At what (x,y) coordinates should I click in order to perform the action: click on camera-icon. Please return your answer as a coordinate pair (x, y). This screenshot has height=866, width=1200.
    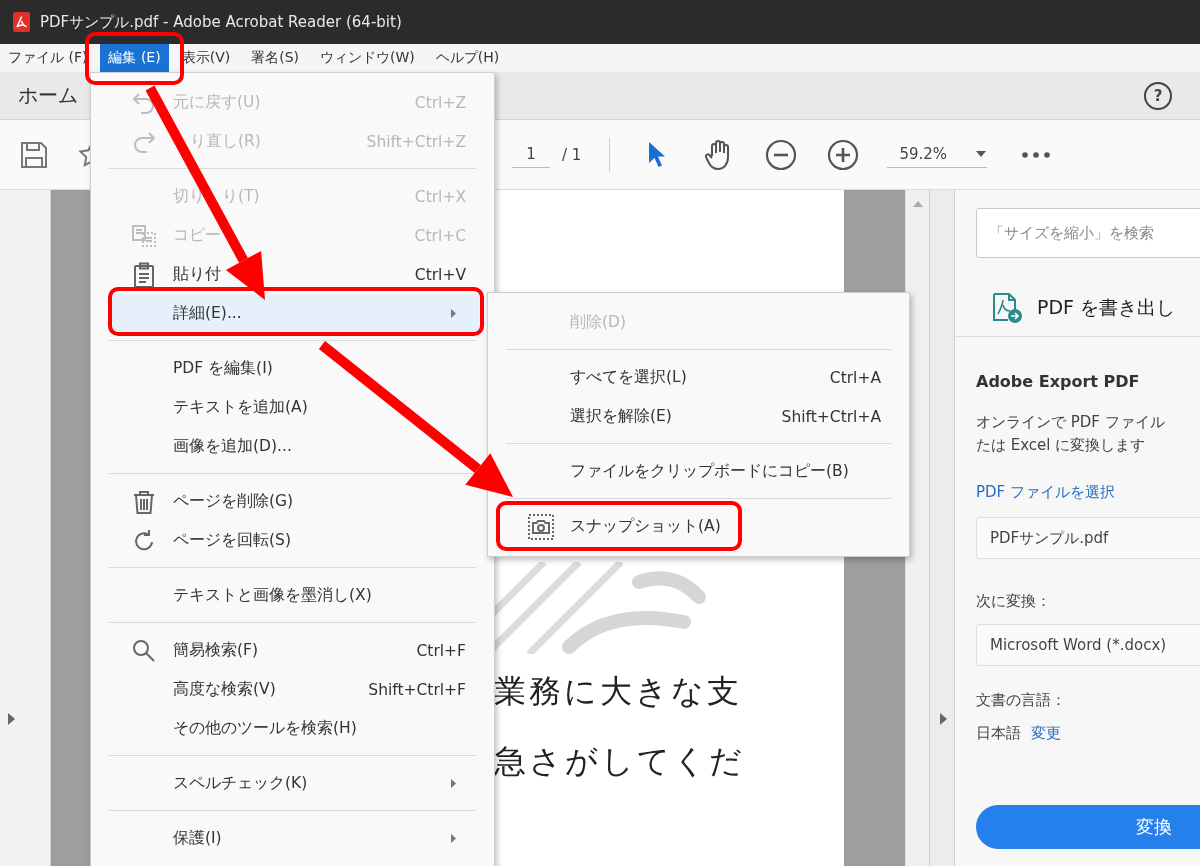
    Looking at the image, I should click on (541, 526).